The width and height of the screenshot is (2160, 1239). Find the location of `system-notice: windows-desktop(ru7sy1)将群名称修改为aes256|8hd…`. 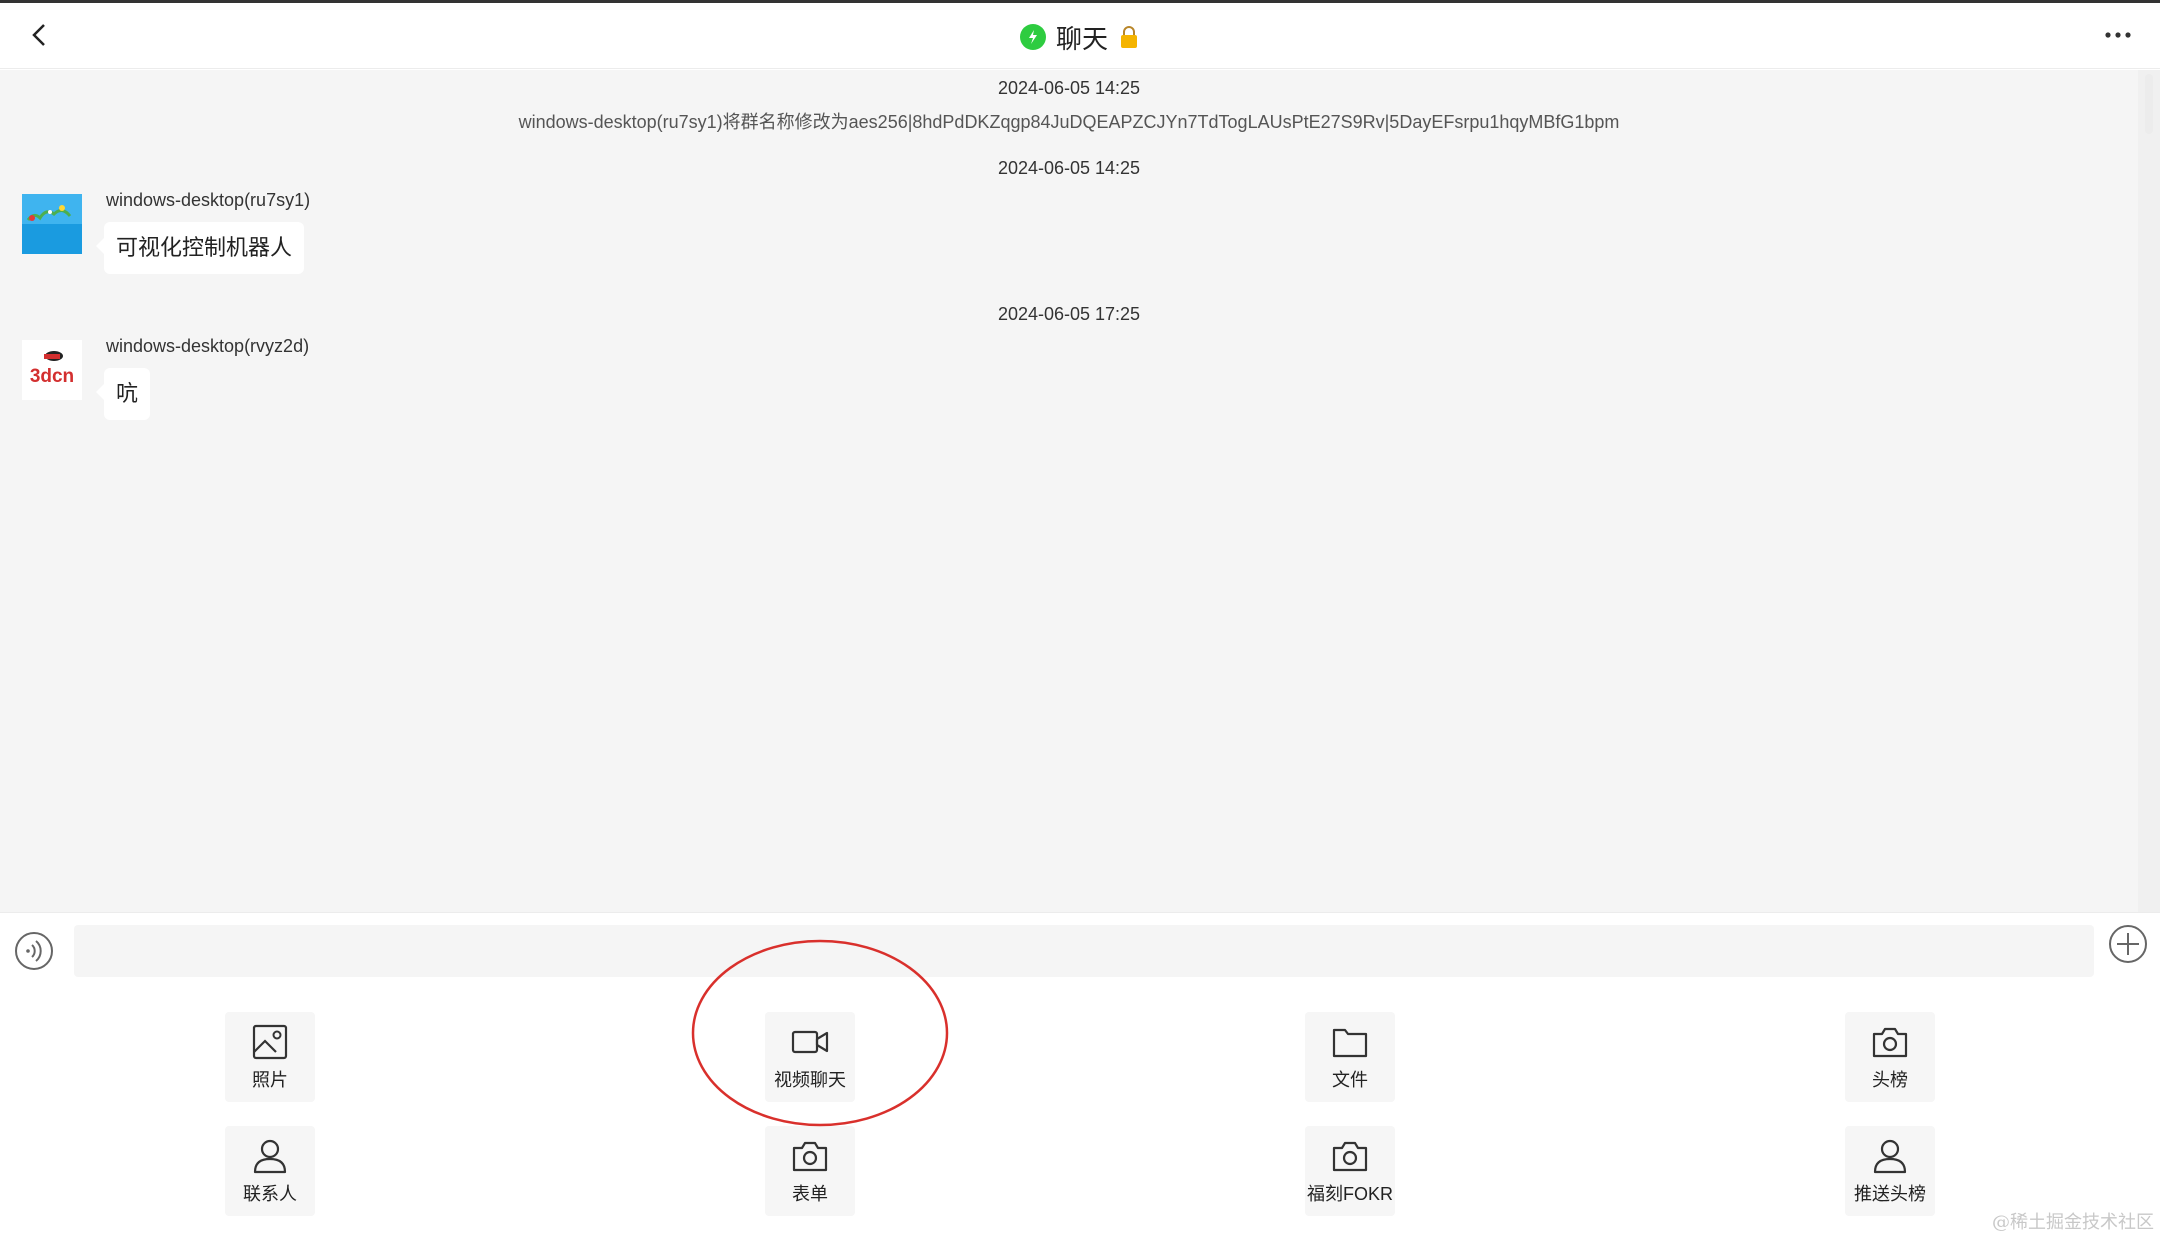

system-notice: windows-desktop(ru7sy1)将群名称修改为aes256|8hd… is located at coordinates (1069, 122).